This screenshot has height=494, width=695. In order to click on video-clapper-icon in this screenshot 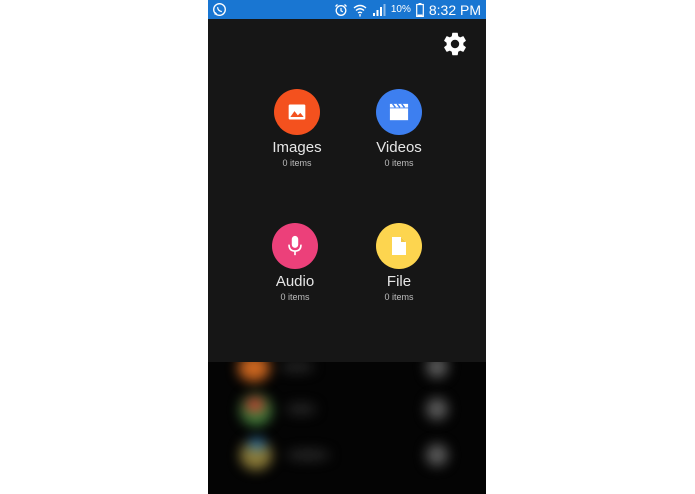, I will do `click(399, 112)`.